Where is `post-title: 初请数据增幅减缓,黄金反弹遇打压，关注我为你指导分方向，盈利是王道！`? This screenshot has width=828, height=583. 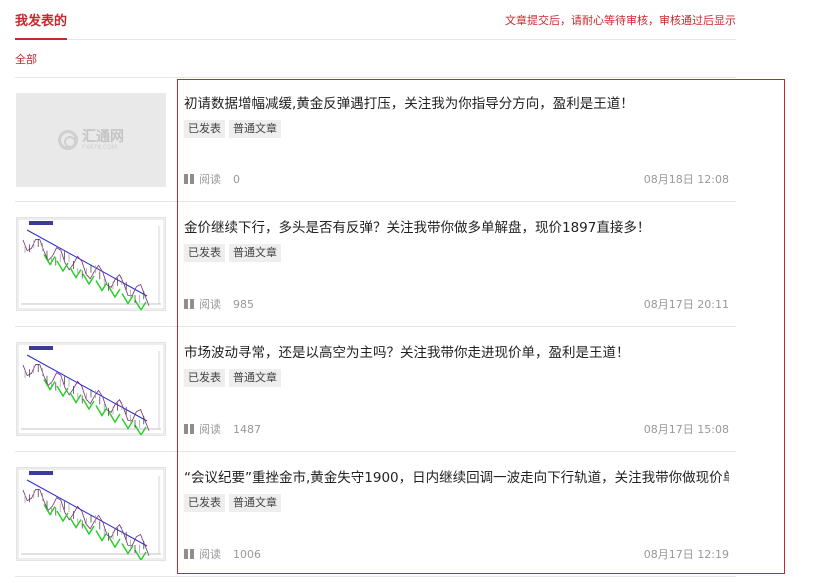
post-title: 初请数据增幅减缓,黄金反弹遇打压，关注我为你指导分方向，盈利是王道！ is located at coordinates (456, 102).